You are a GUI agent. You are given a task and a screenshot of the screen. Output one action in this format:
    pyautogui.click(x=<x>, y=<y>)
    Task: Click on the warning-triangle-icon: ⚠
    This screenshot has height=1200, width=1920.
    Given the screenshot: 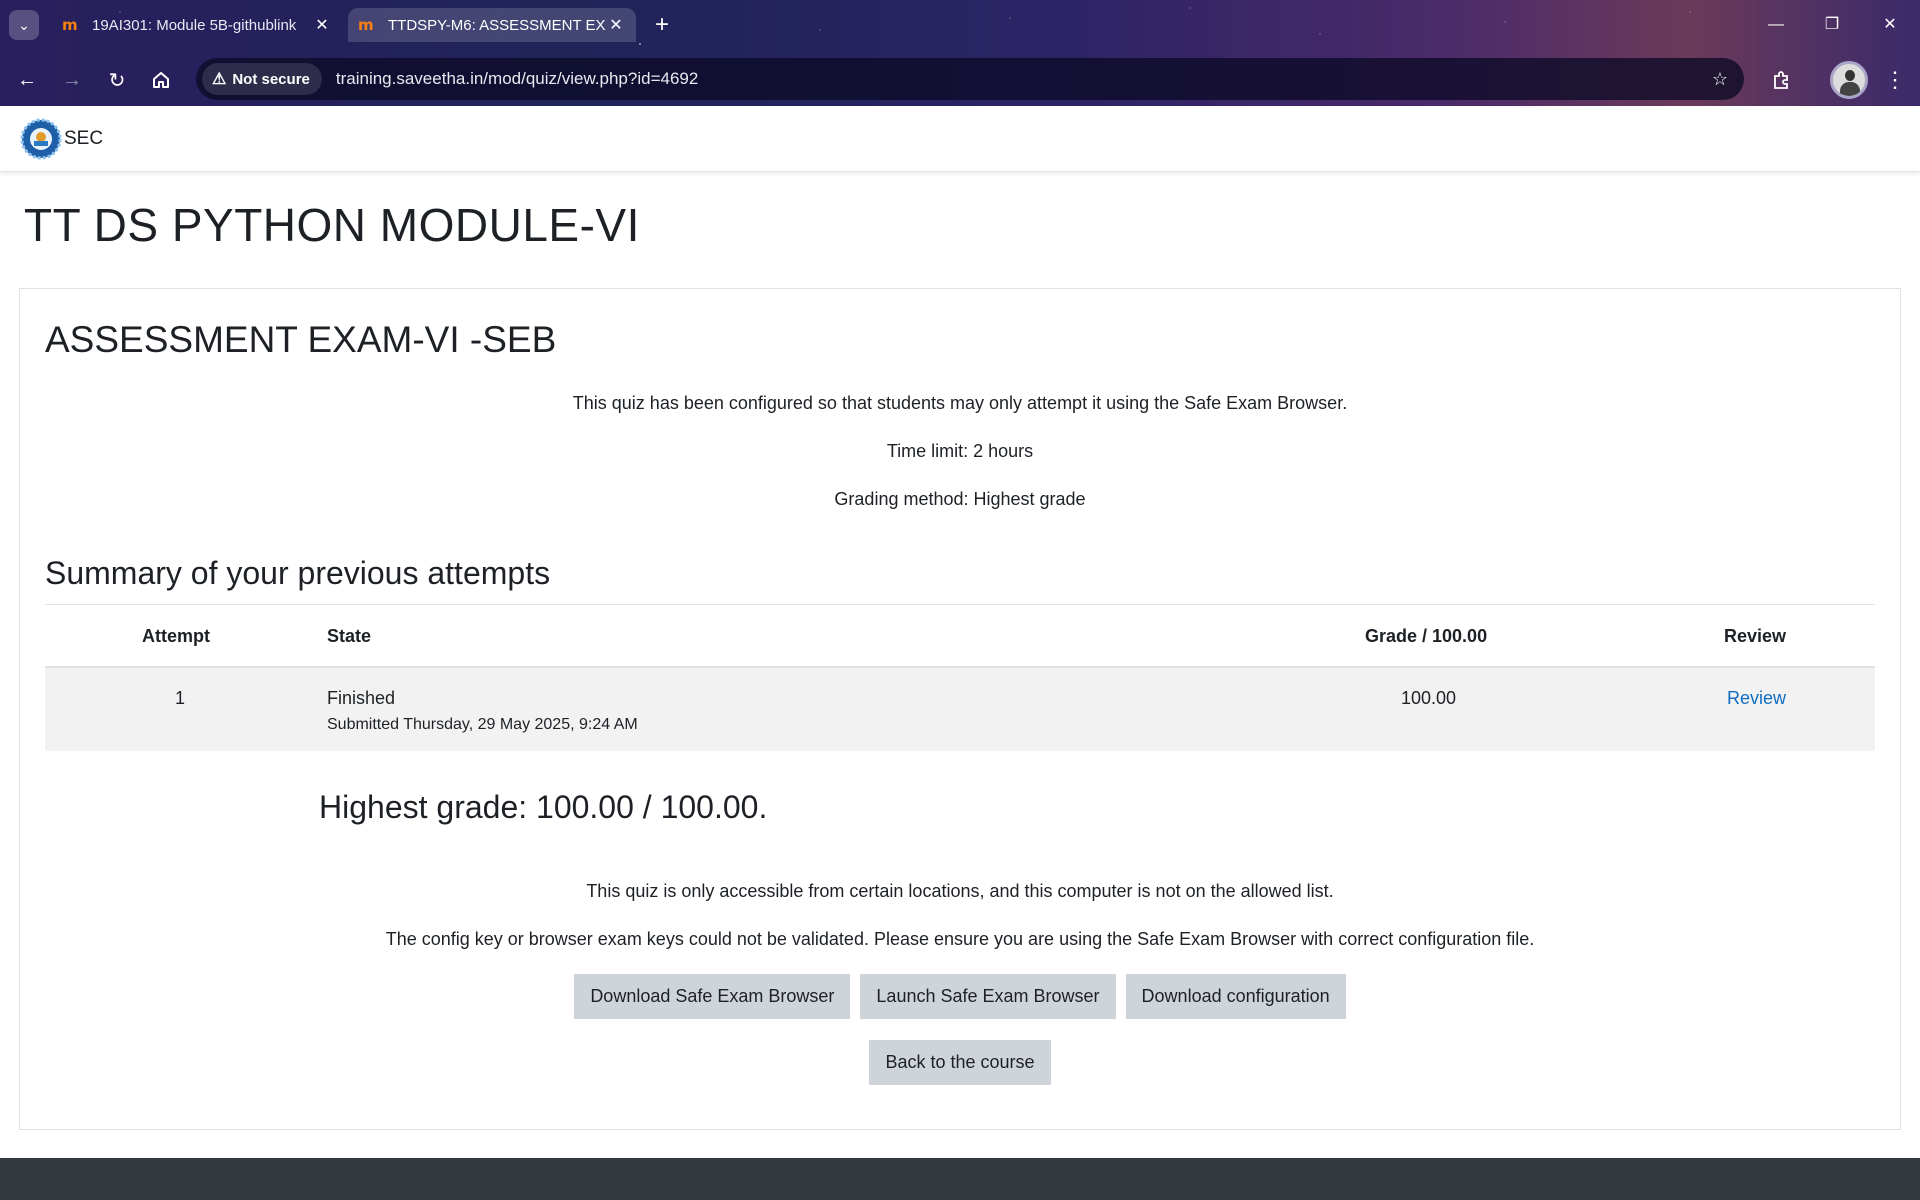 What is the action you would take?
    pyautogui.click(x=219, y=79)
    